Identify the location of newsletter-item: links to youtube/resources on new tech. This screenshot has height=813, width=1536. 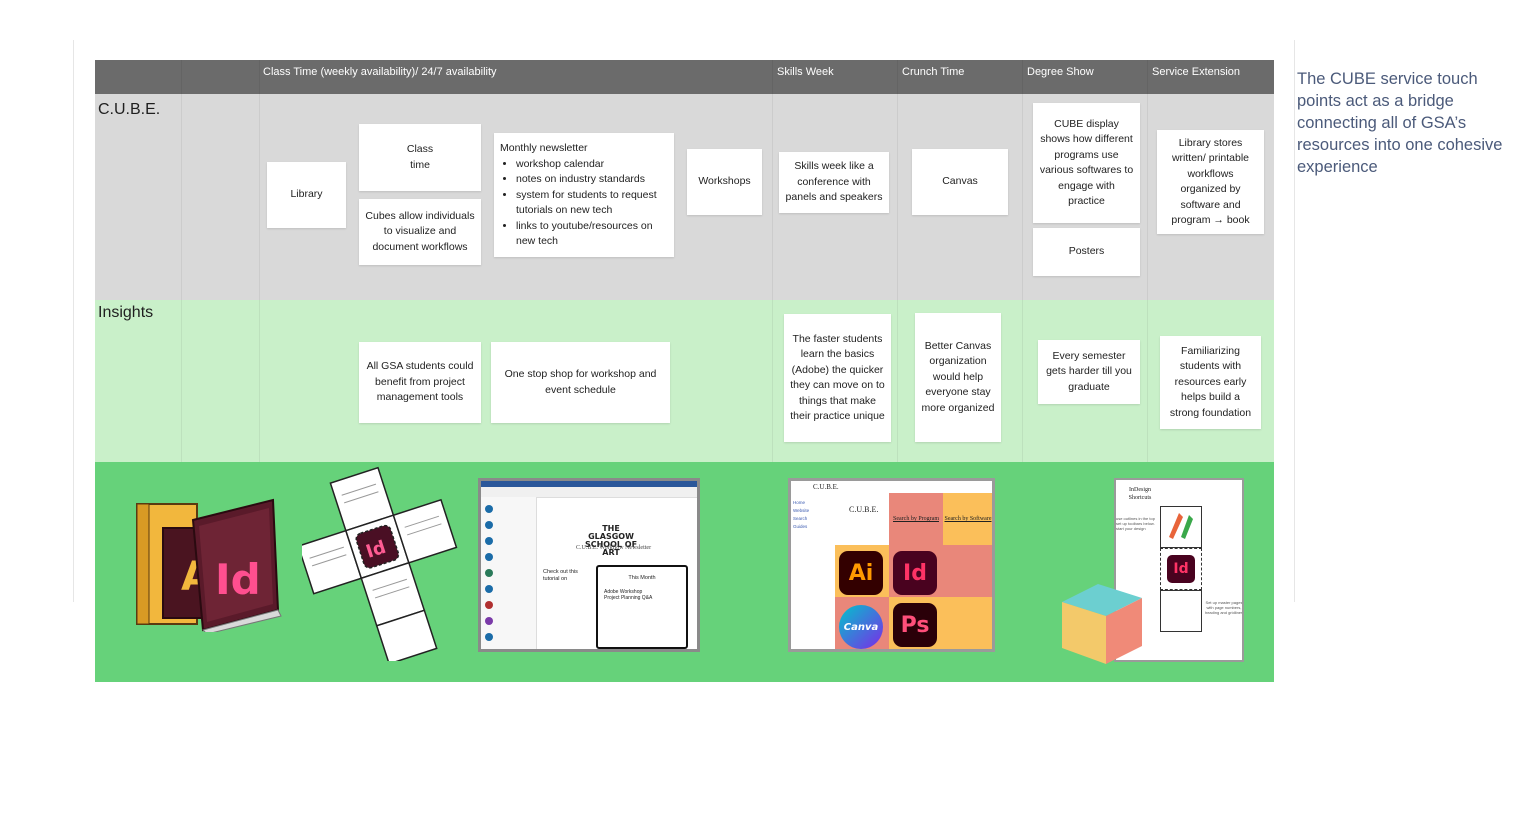
(592, 234).